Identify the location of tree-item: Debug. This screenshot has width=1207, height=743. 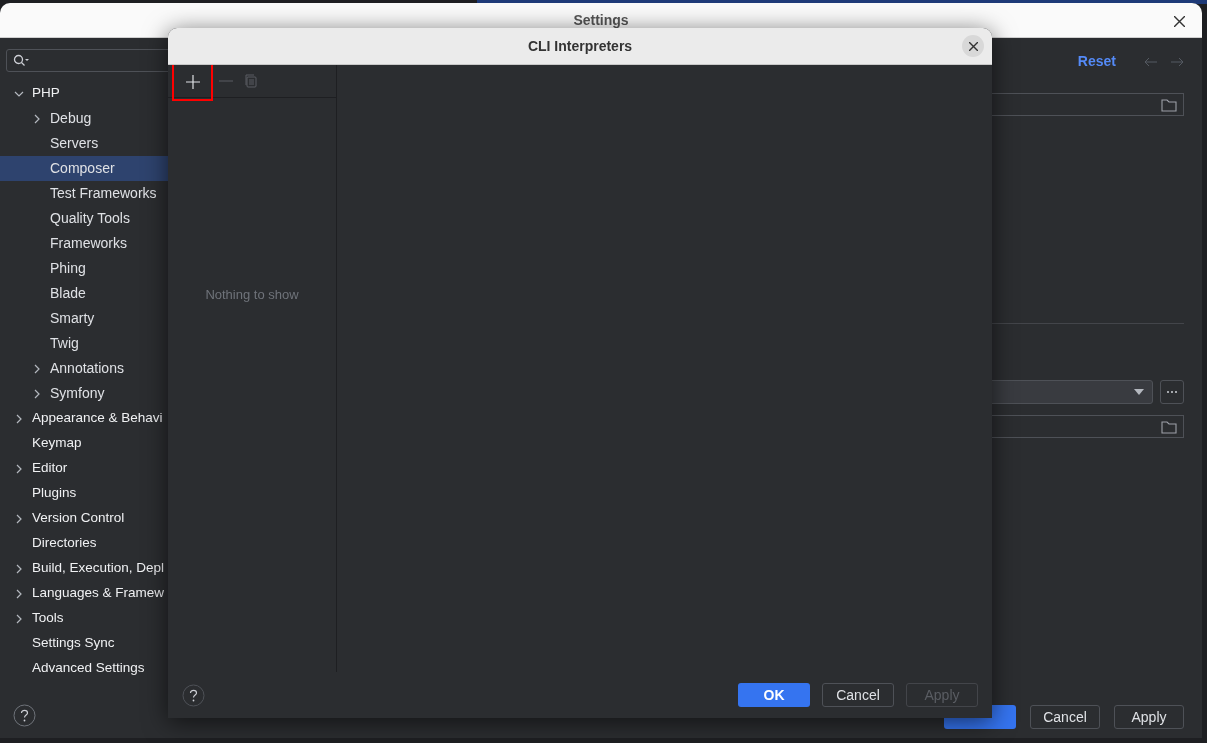
(71, 118).